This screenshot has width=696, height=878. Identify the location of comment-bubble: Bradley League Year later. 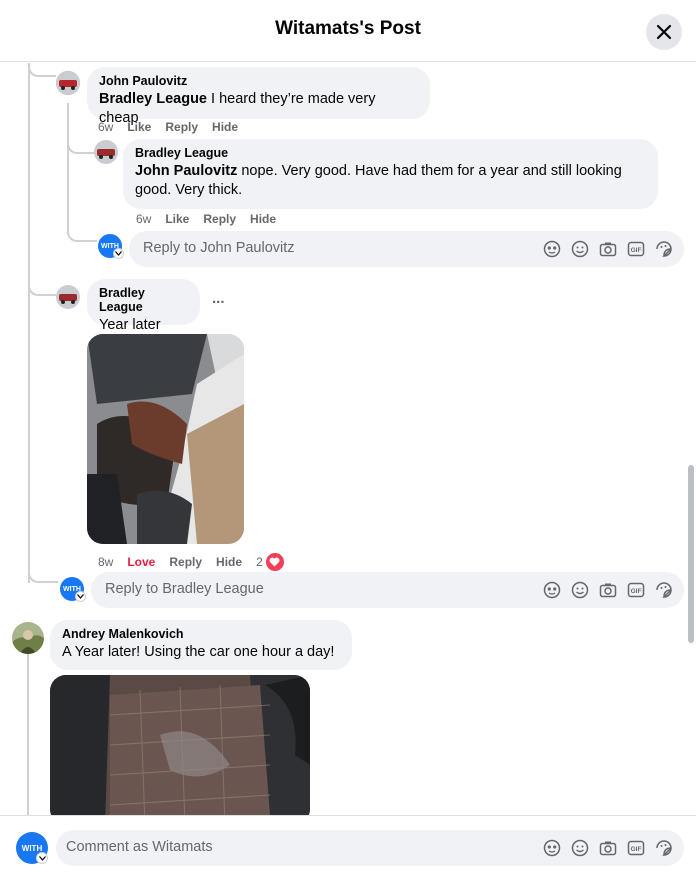
(143, 306).